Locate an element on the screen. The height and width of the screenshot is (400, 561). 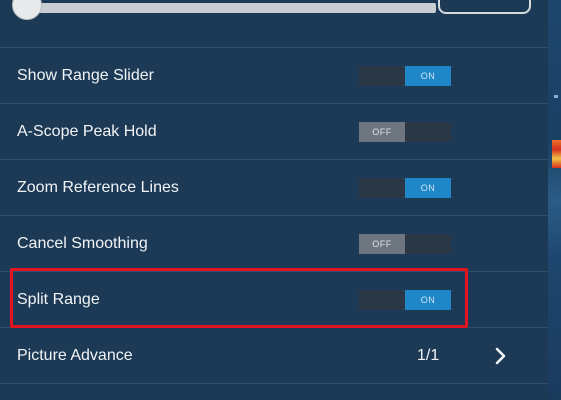
top-slider-area is located at coordinates (274, 10).